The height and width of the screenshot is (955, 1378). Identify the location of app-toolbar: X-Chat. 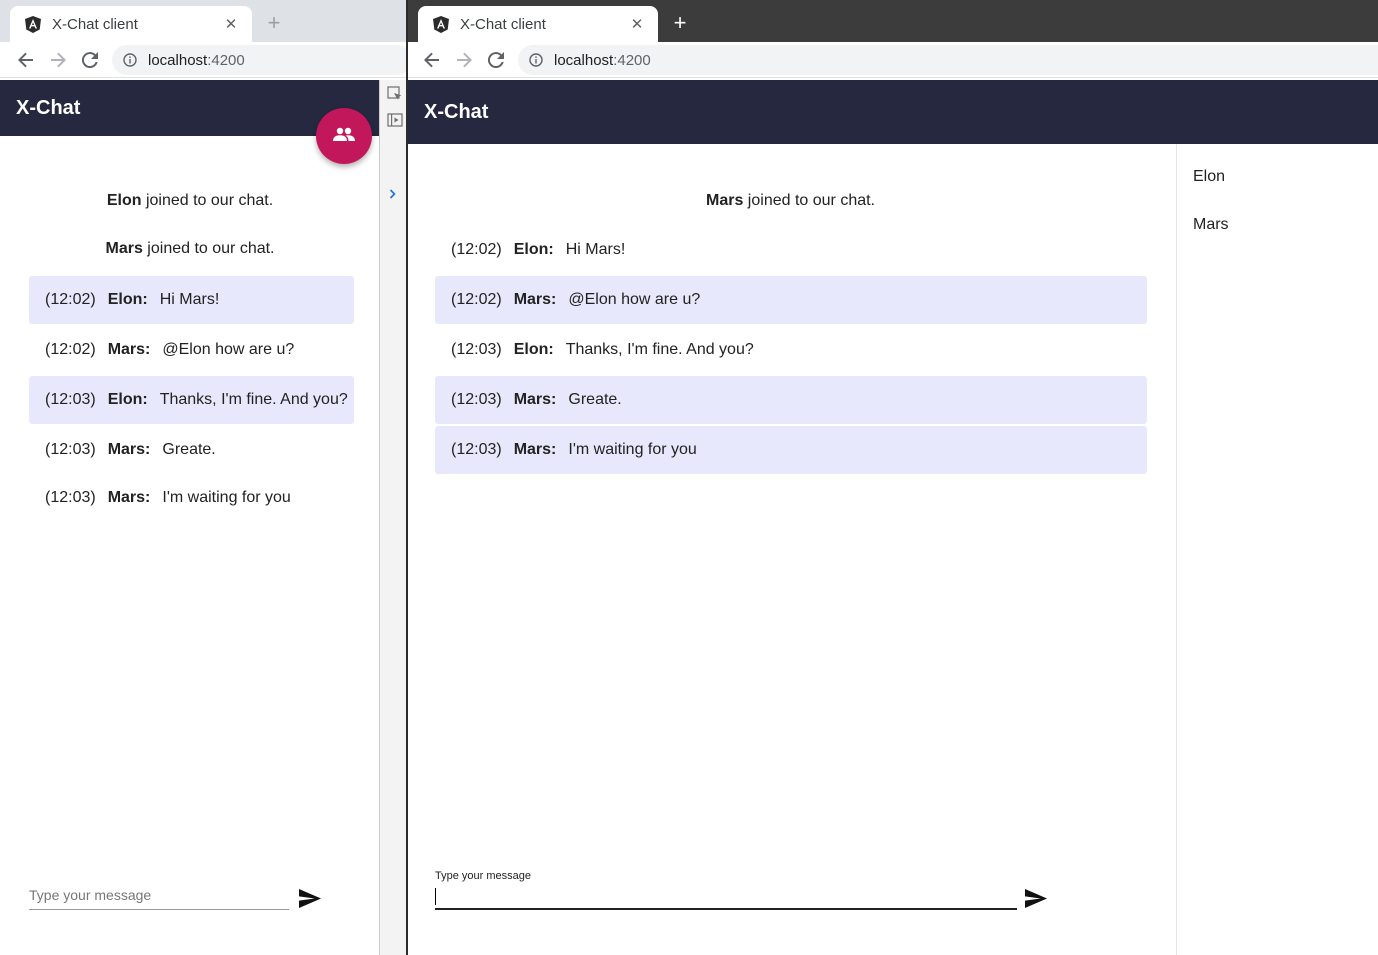
(893, 112).